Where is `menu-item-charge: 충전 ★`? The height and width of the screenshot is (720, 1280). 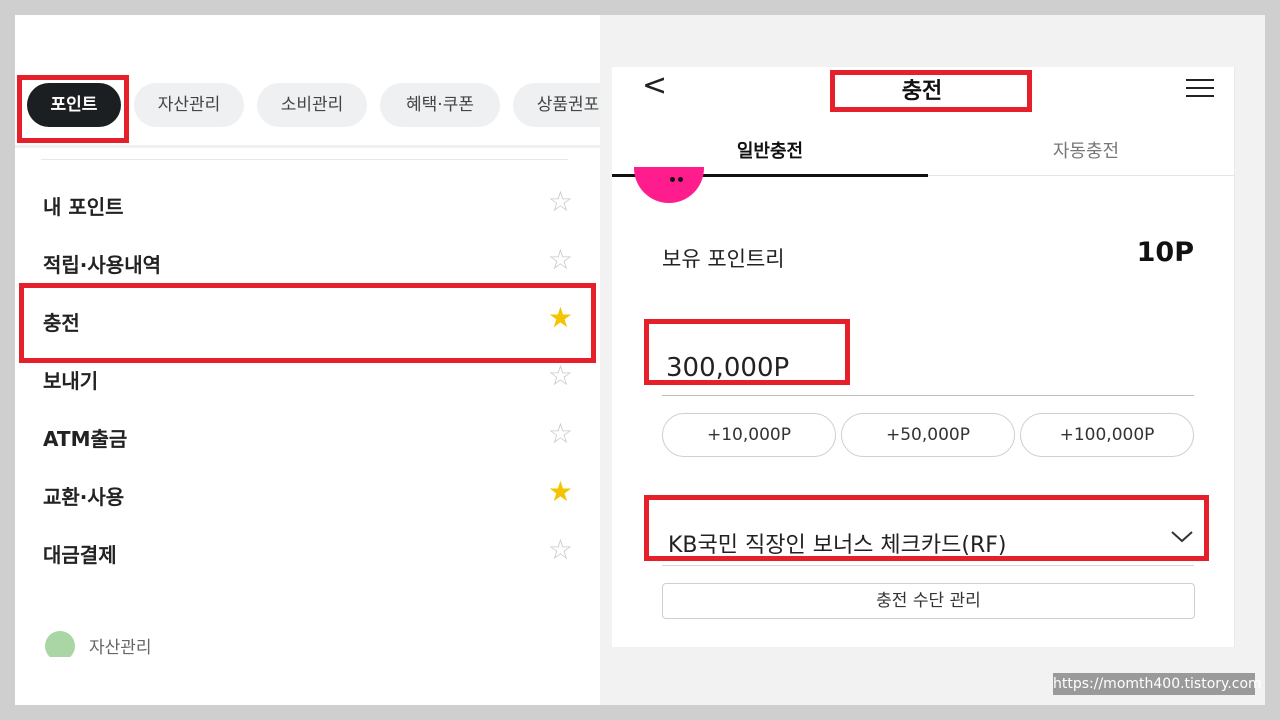 menu-item-charge: 충전 ★ is located at coordinates (308, 319).